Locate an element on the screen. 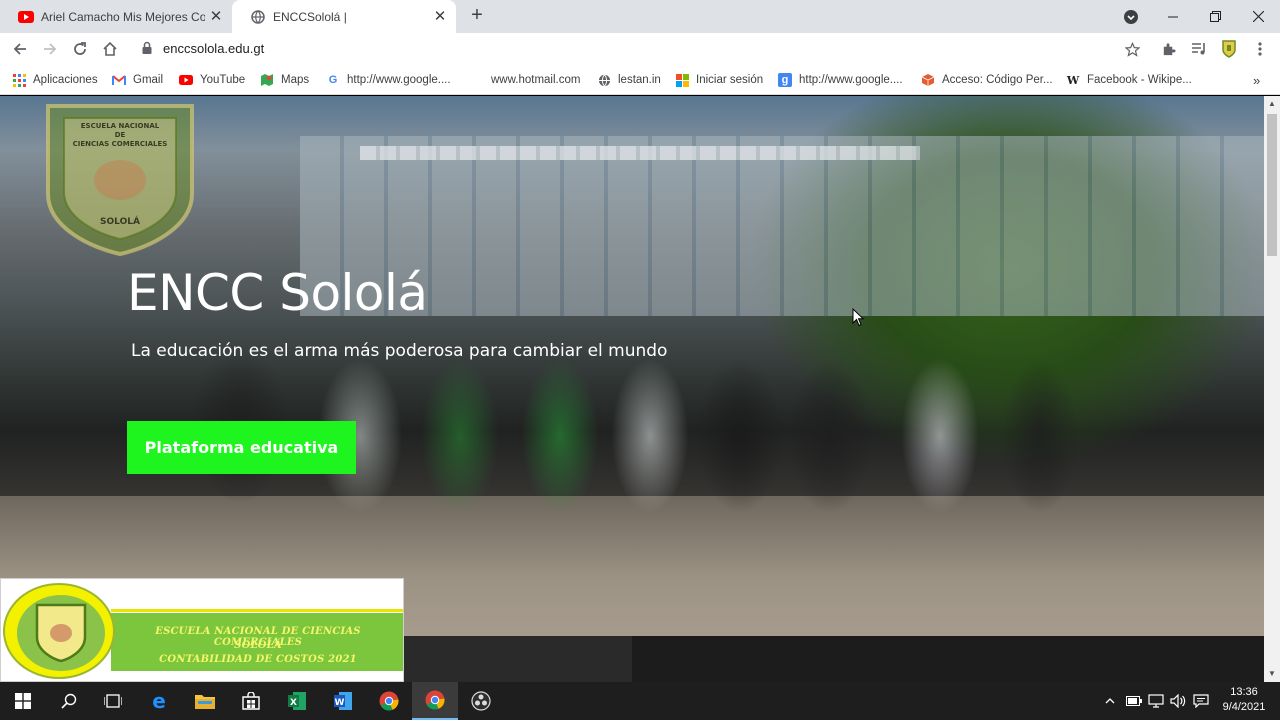 This screenshot has height=720, width=1280. store-bag-icon is located at coordinates (251, 701).